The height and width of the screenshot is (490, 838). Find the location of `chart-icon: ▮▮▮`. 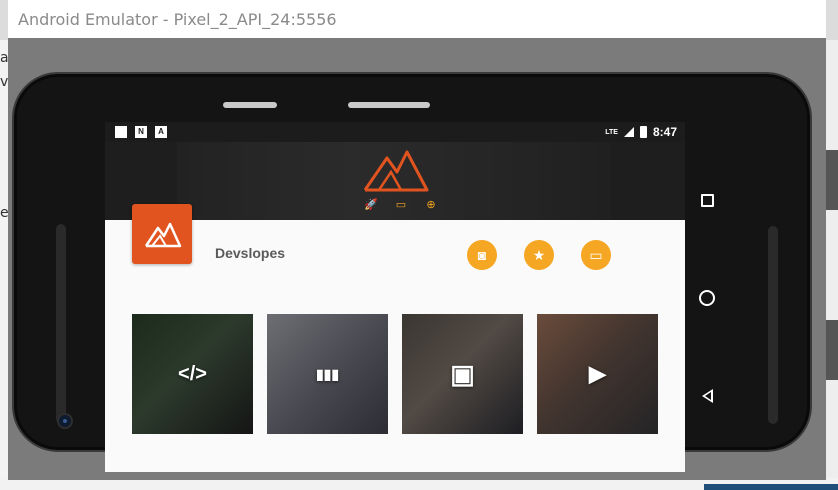

chart-icon: ▮▮▮ is located at coordinates (327, 373).